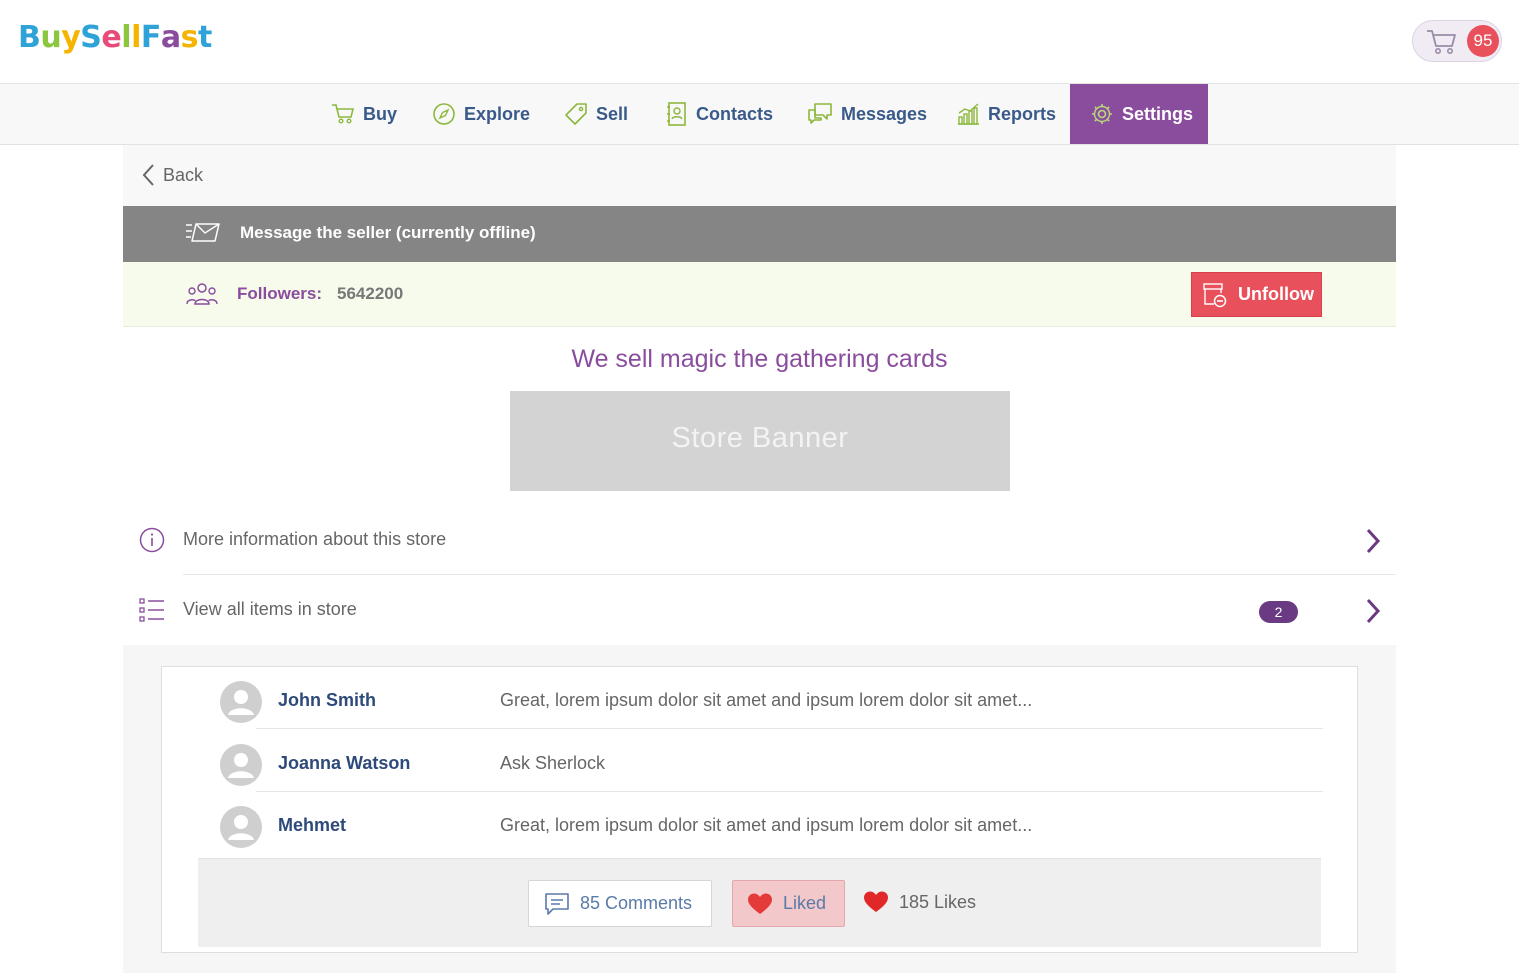 The width and height of the screenshot is (1519, 973). Describe the element at coordinates (760, 441) in the screenshot. I see `store-banner: Store Banner` at that location.